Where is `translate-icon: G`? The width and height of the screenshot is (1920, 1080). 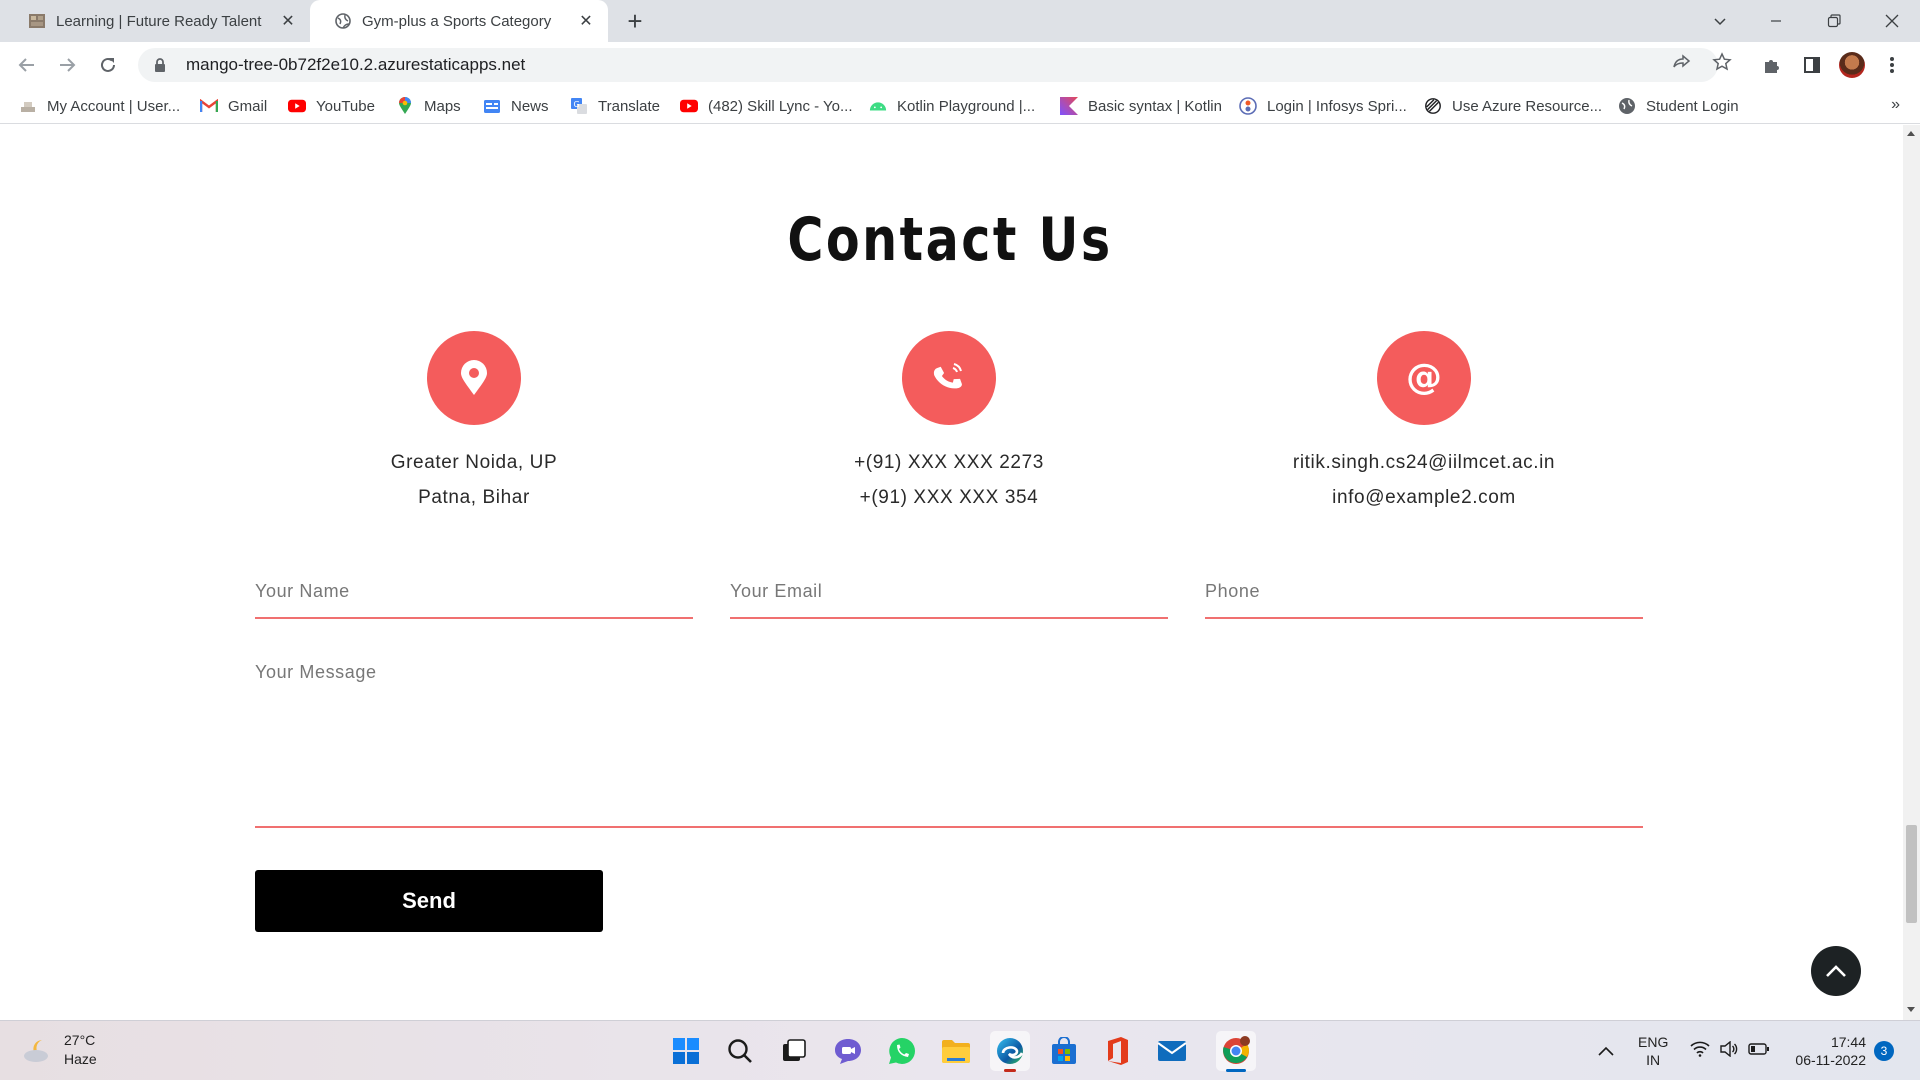
translate-icon: G is located at coordinates (579, 106).